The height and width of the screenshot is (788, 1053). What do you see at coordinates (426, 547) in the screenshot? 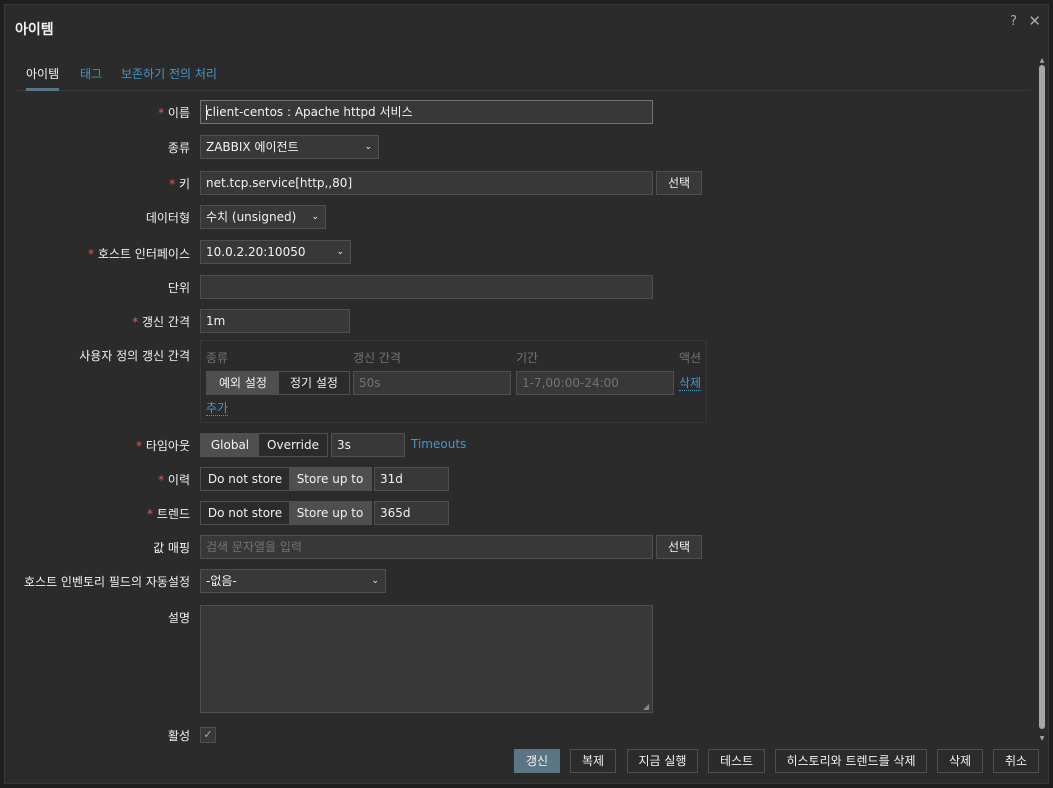
I see `value-mapping-input: 검색 문자열을 입력` at bounding box center [426, 547].